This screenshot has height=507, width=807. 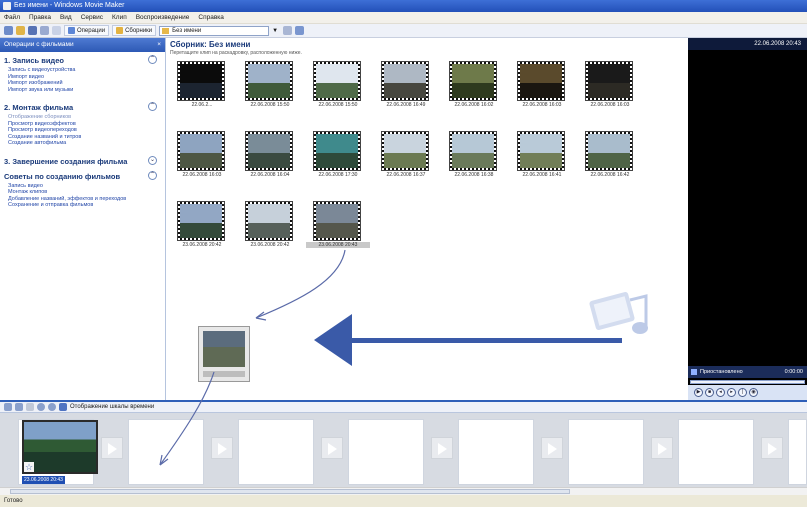 I want to click on title-bar: Без имени - Windows Movie Maker, so click(x=403, y=6).